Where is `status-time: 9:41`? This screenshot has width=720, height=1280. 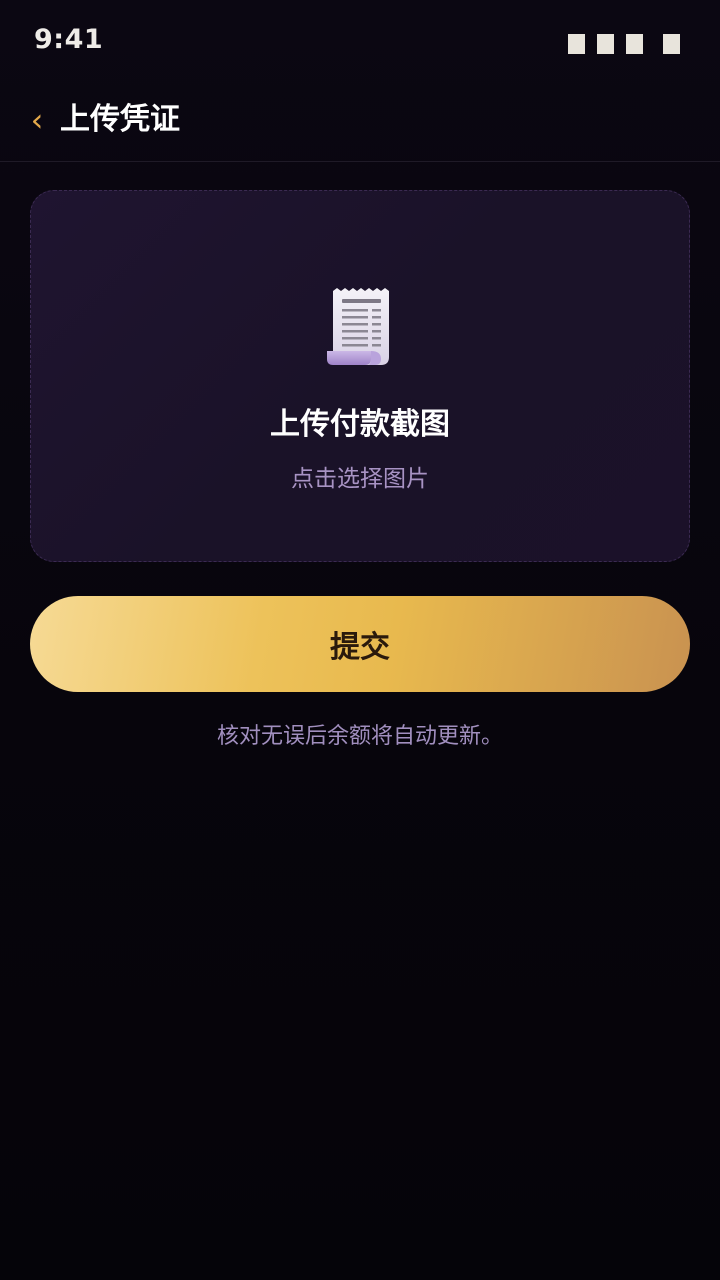 status-time: 9:41 is located at coordinates (69, 39).